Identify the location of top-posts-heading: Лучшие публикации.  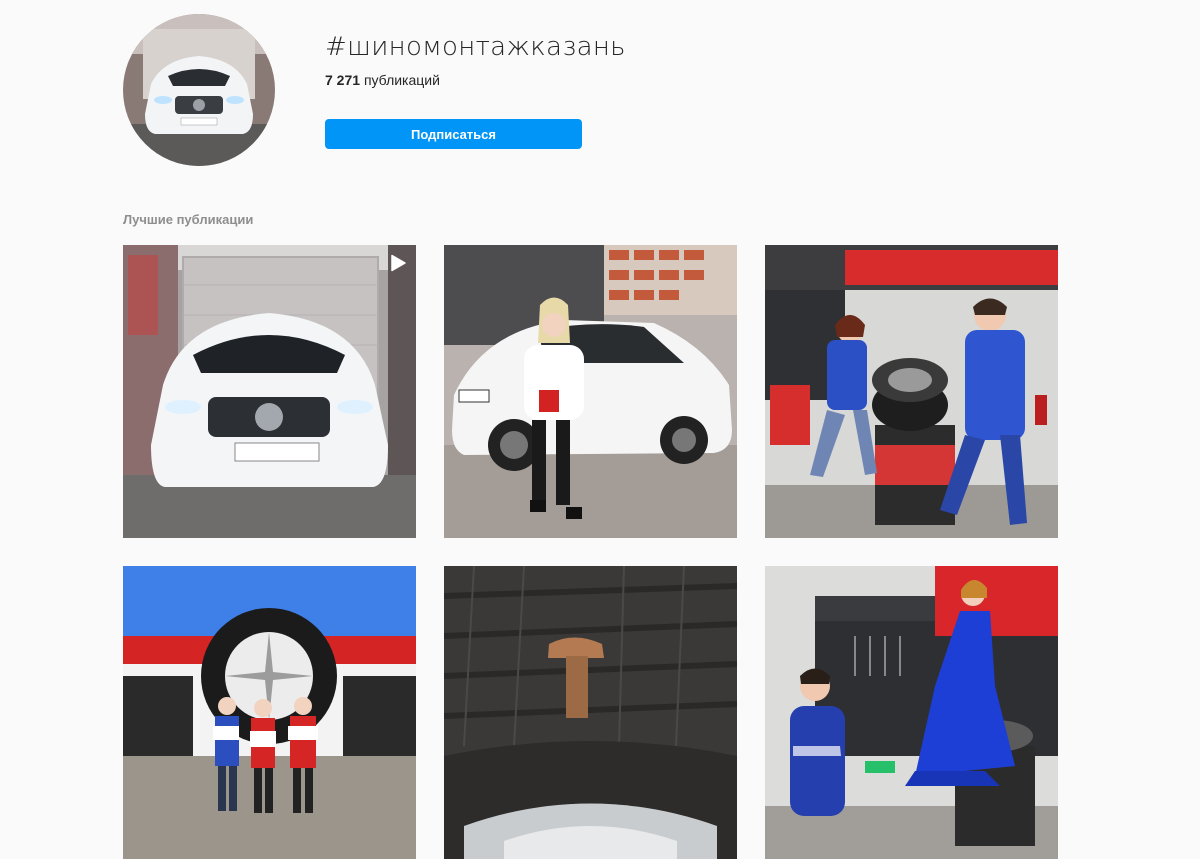
(188, 219).